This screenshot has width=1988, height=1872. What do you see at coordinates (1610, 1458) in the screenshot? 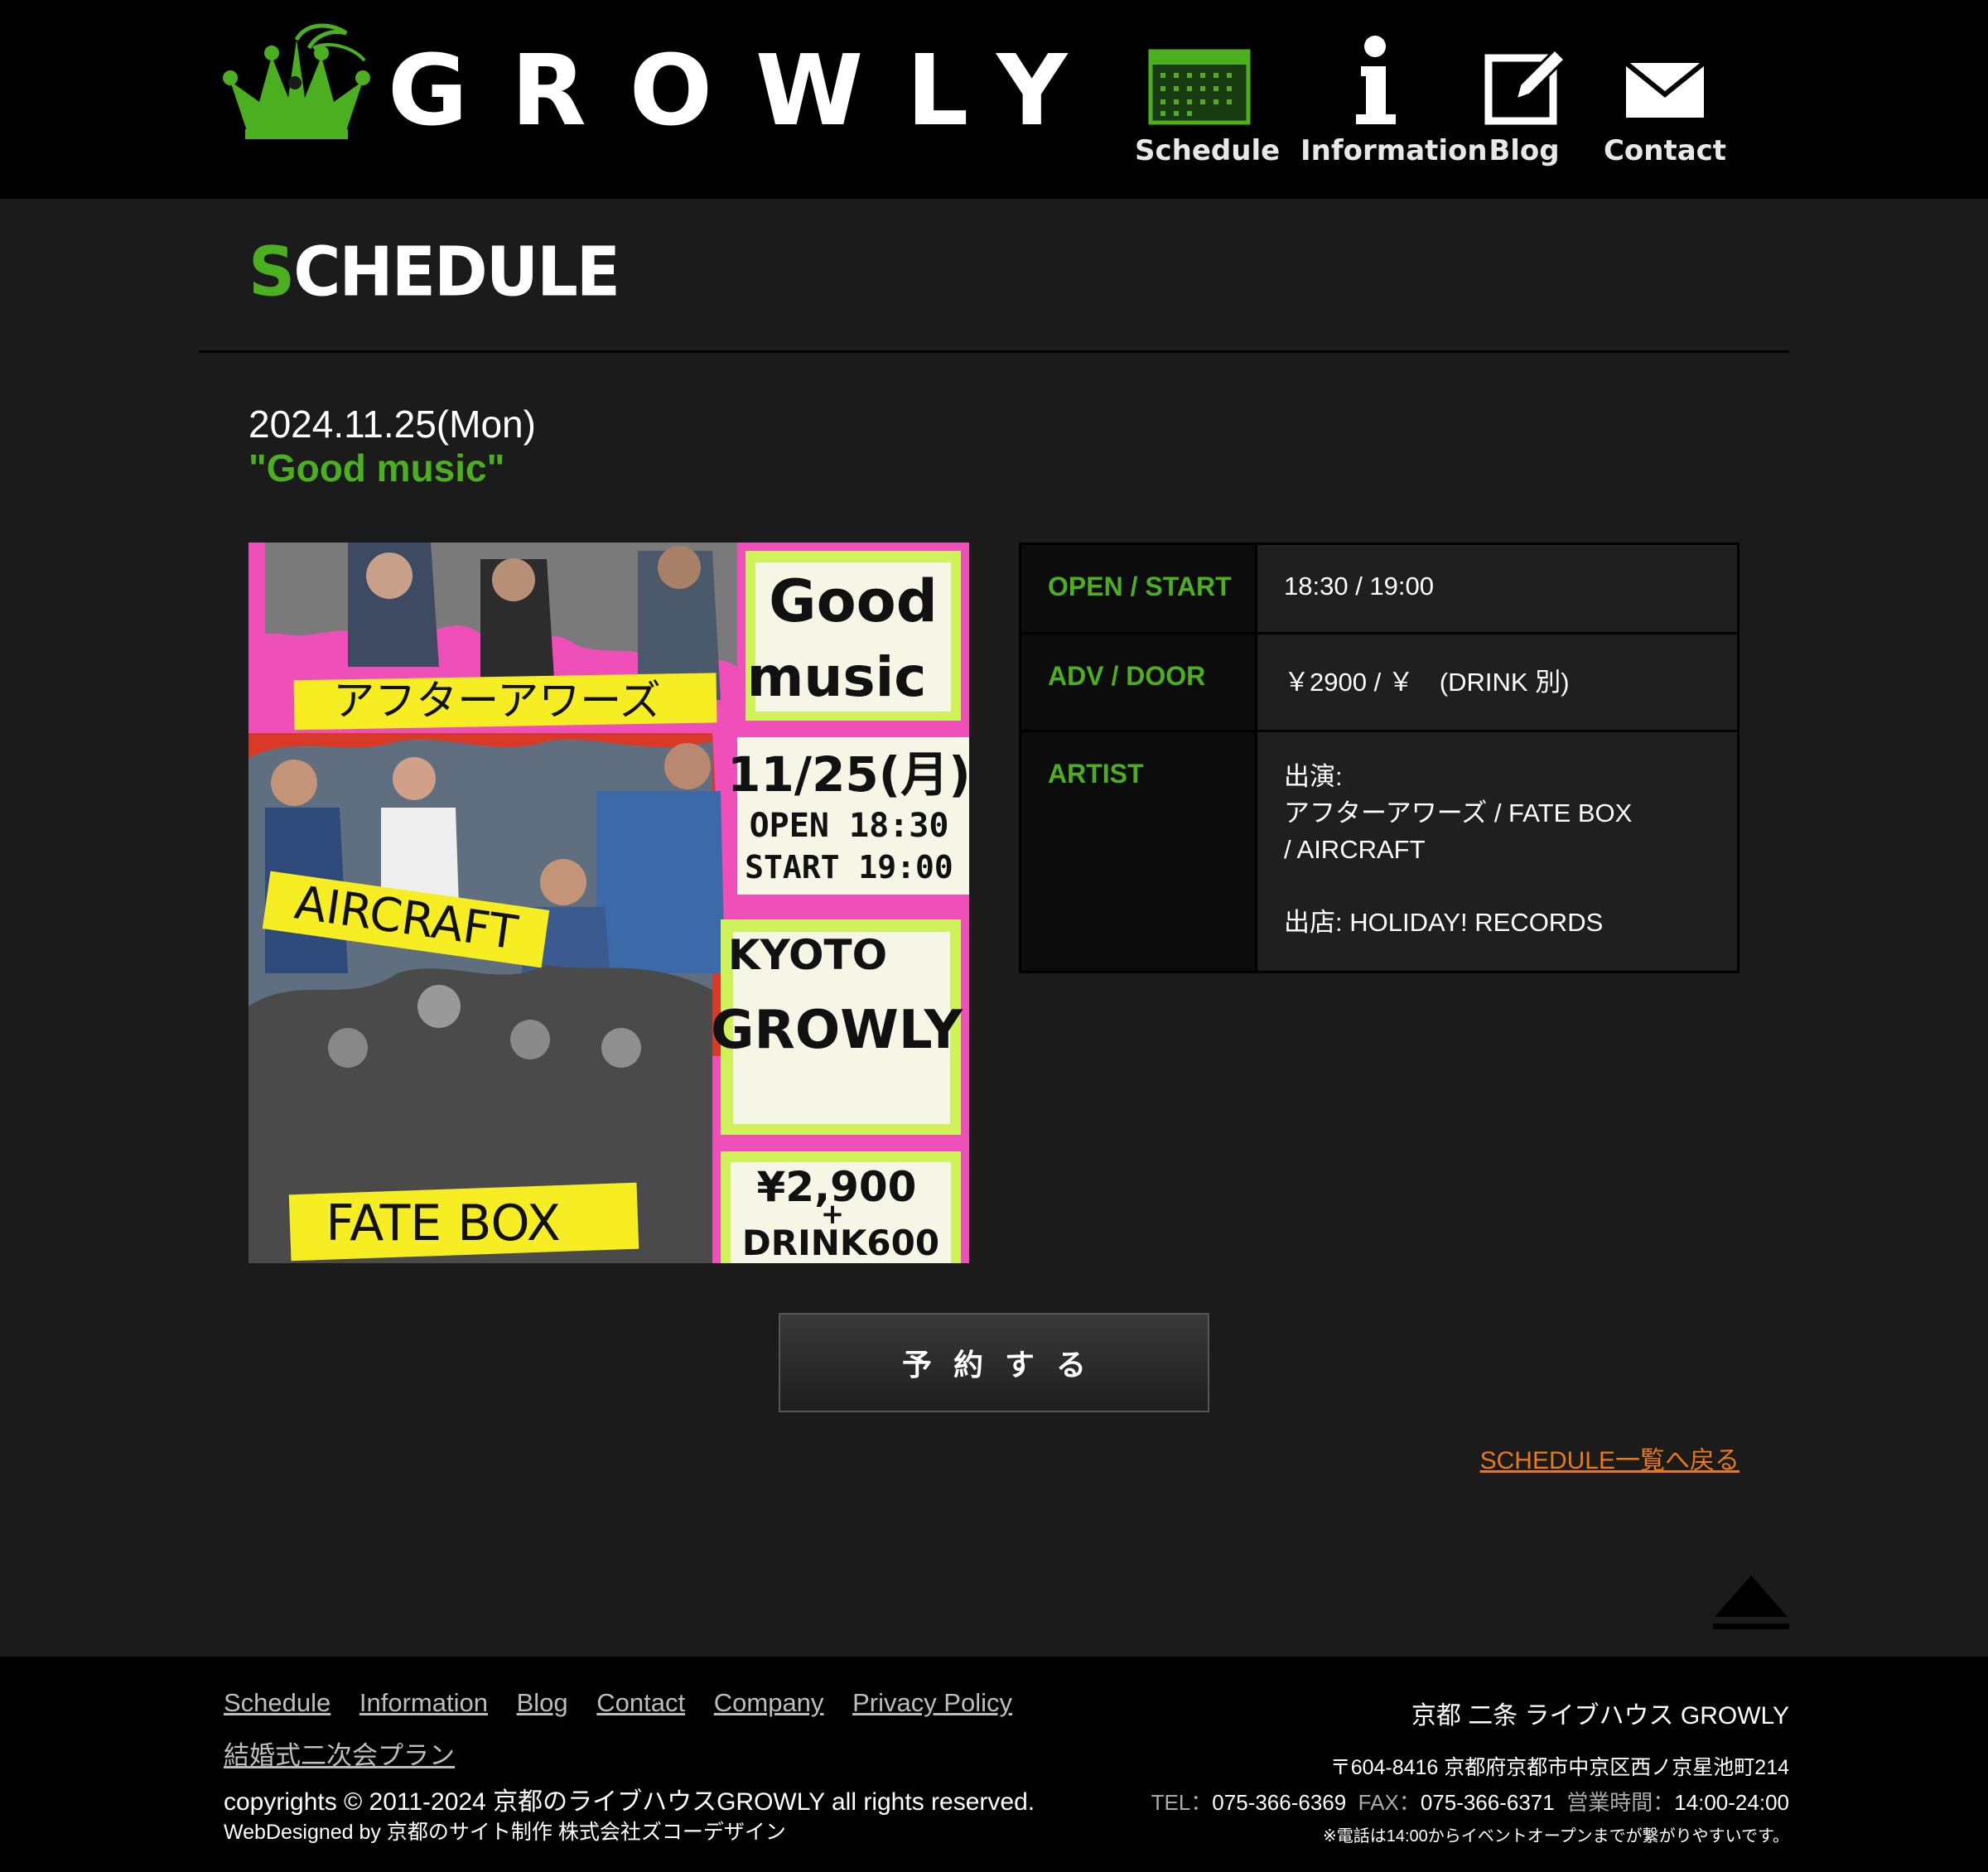
I see `back-to-schedule-link: SCHEDULE一覧へ戻る` at bounding box center [1610, 1458].